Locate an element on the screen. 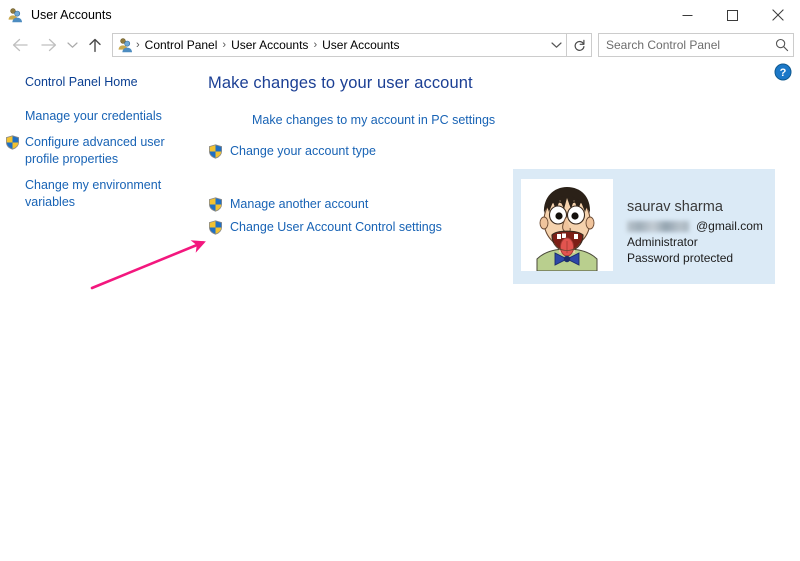  email-domain: @gmail.com is located at coordinates (729, 226).